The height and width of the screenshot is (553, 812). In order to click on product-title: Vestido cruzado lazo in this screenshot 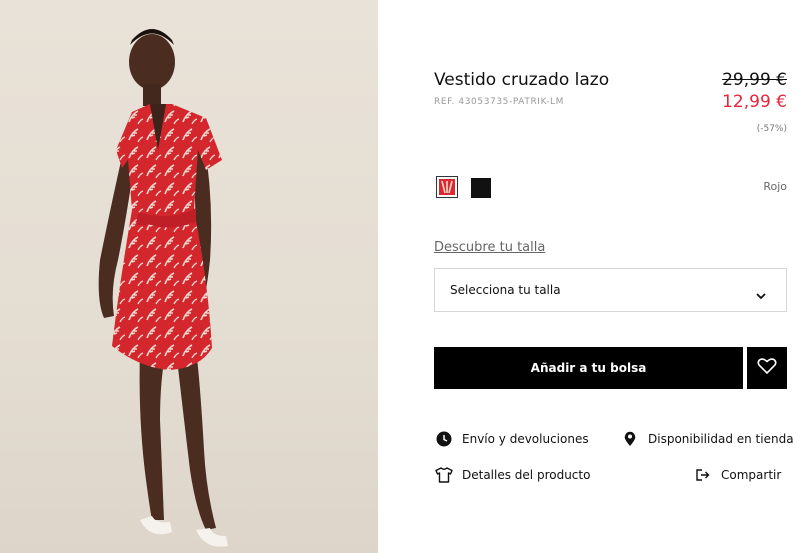, I will do `click(522, 80)`.